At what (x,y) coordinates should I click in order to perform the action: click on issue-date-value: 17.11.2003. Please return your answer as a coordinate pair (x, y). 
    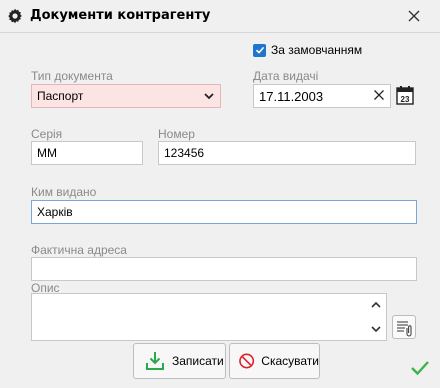
    Looking at the image, I should click on (291, 96).